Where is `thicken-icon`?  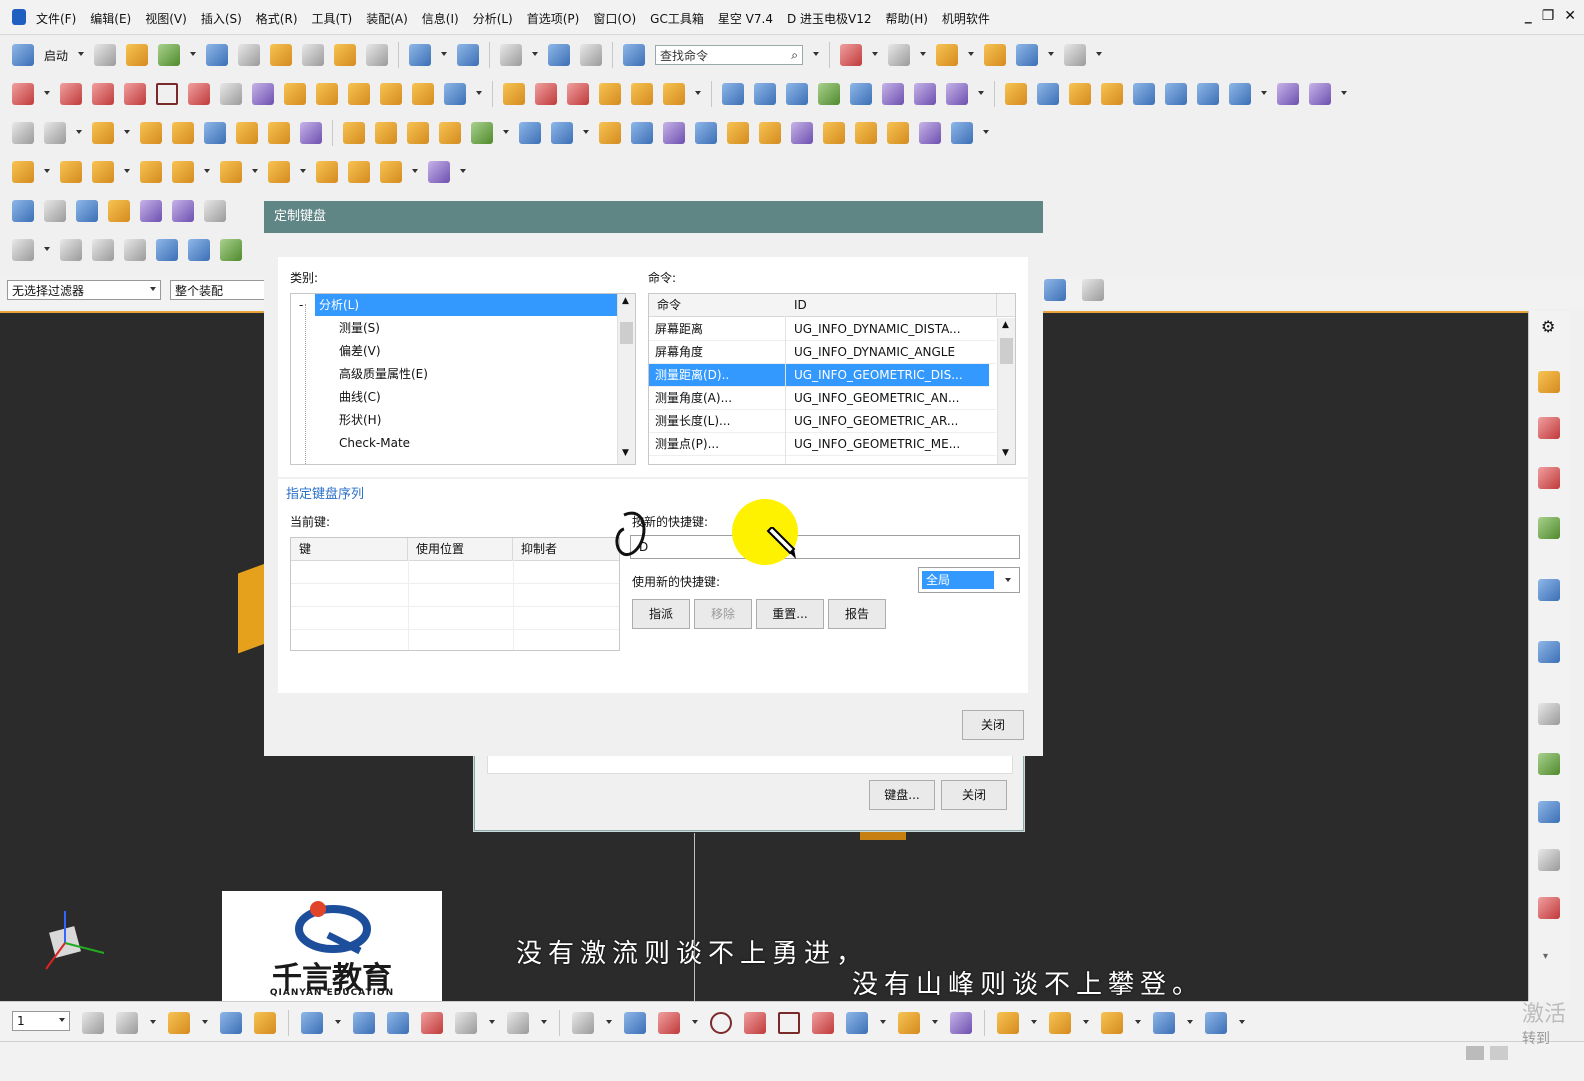
thicken-icon is located at coordinates (1288, 94).